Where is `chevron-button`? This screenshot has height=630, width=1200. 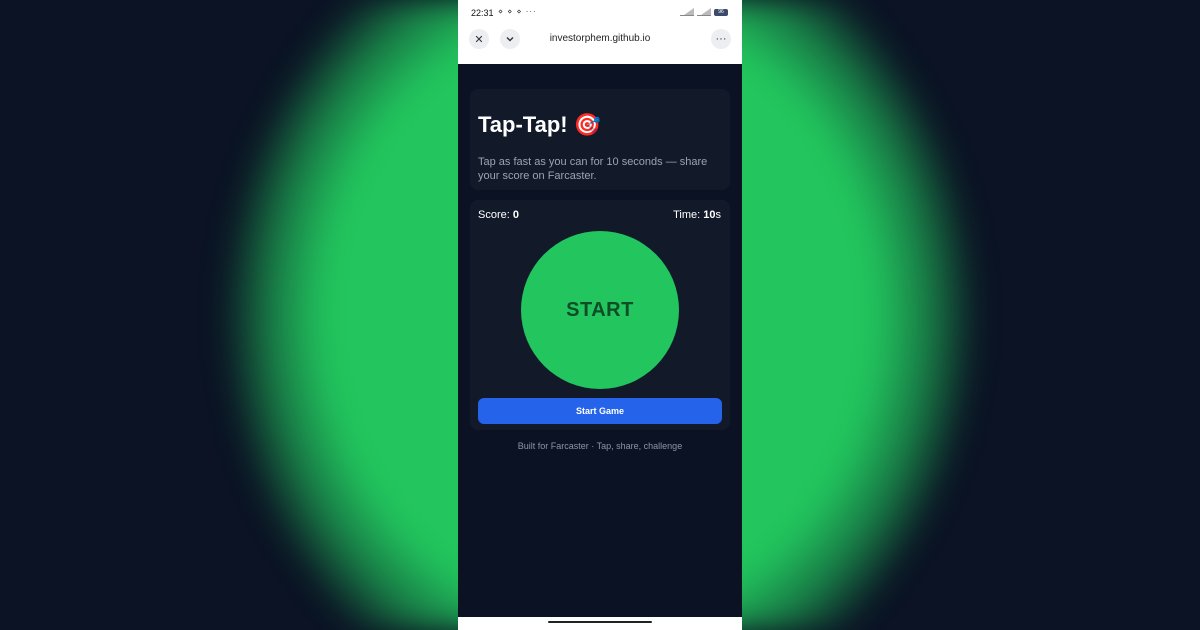
chevron-button is located at coordinates (510, 39).